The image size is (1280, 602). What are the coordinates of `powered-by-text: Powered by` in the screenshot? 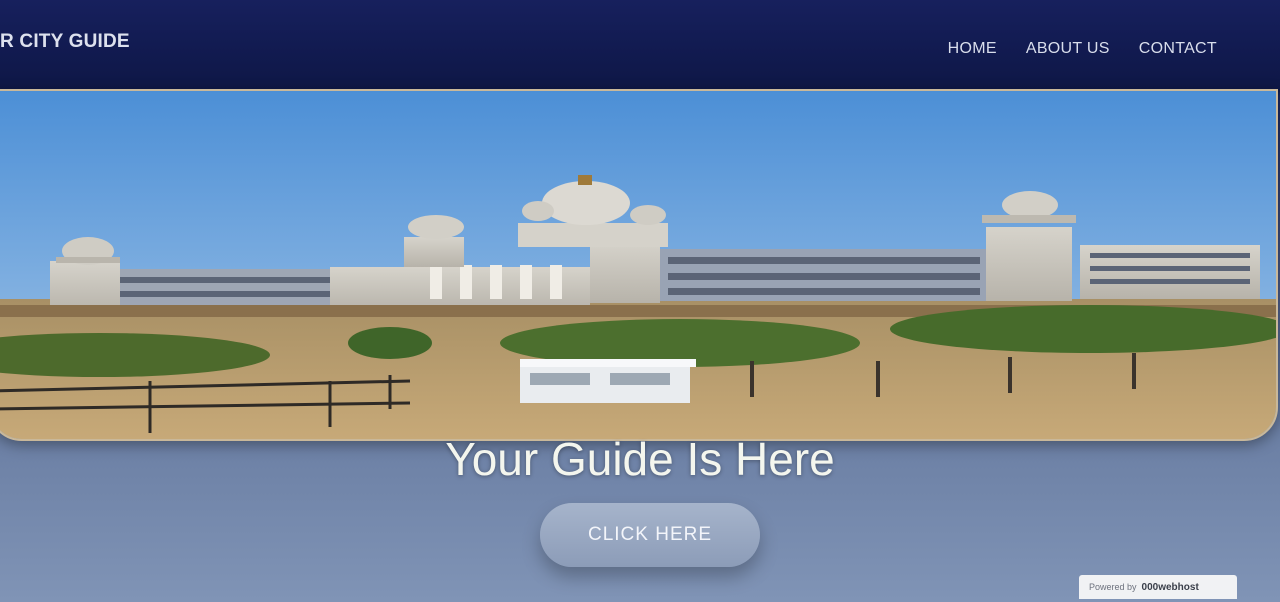 It's located at (1113, 587).